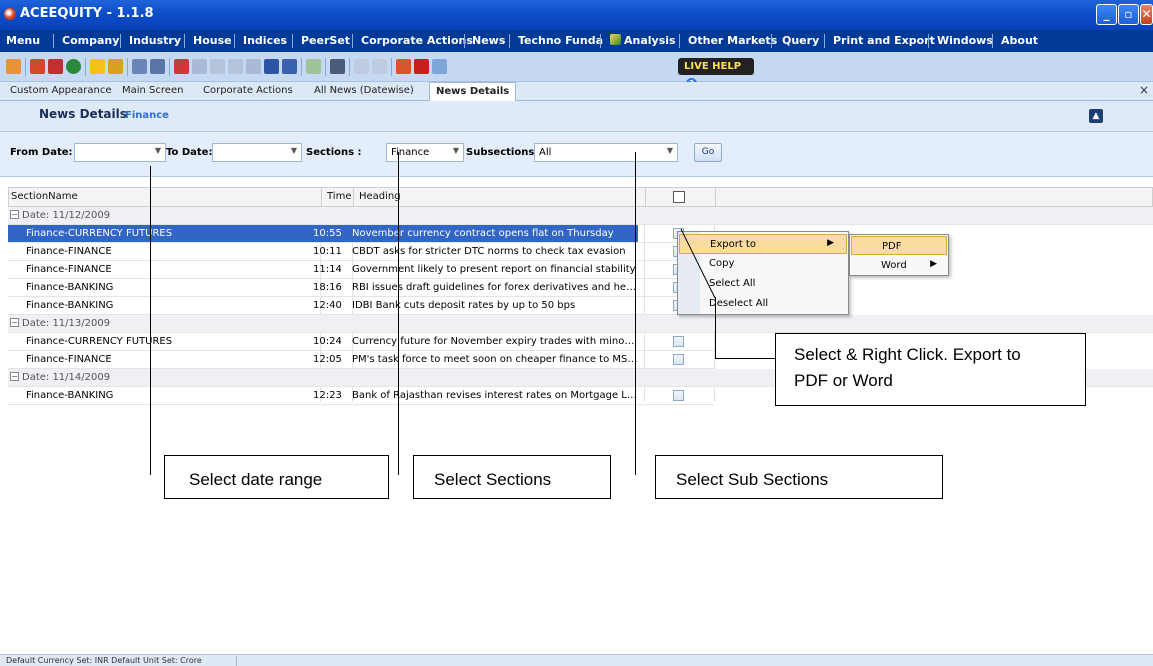 The width and height of the screenshot is (1153, 666). I want to click on menu-house: House, so click(212, 40).